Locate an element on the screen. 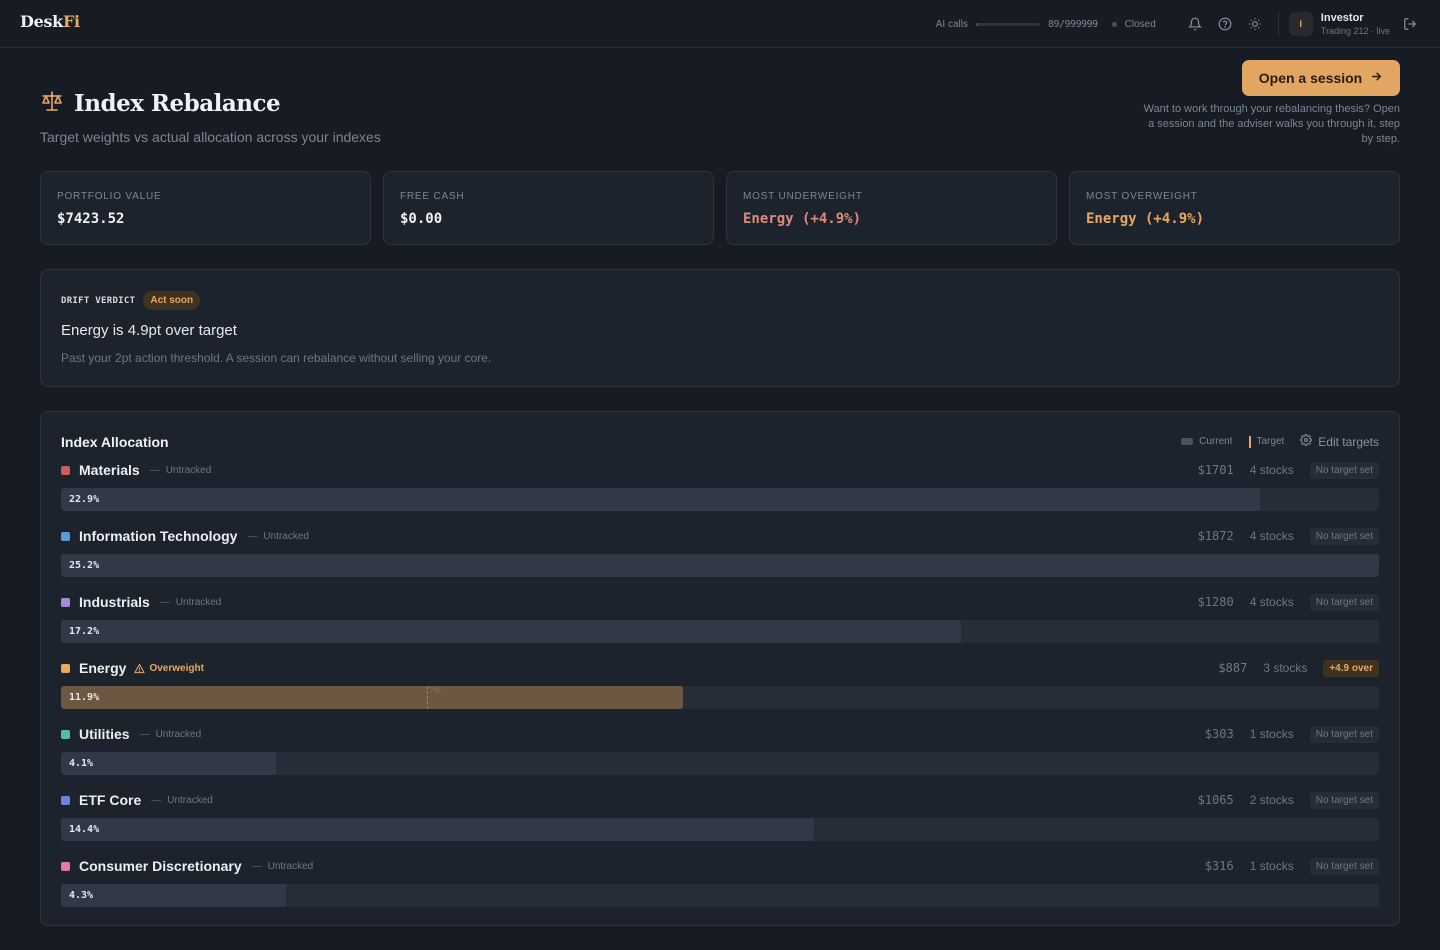 This screenshot has height=950, width=1440. index-name: Utilities is located at coordinates (104, 734).